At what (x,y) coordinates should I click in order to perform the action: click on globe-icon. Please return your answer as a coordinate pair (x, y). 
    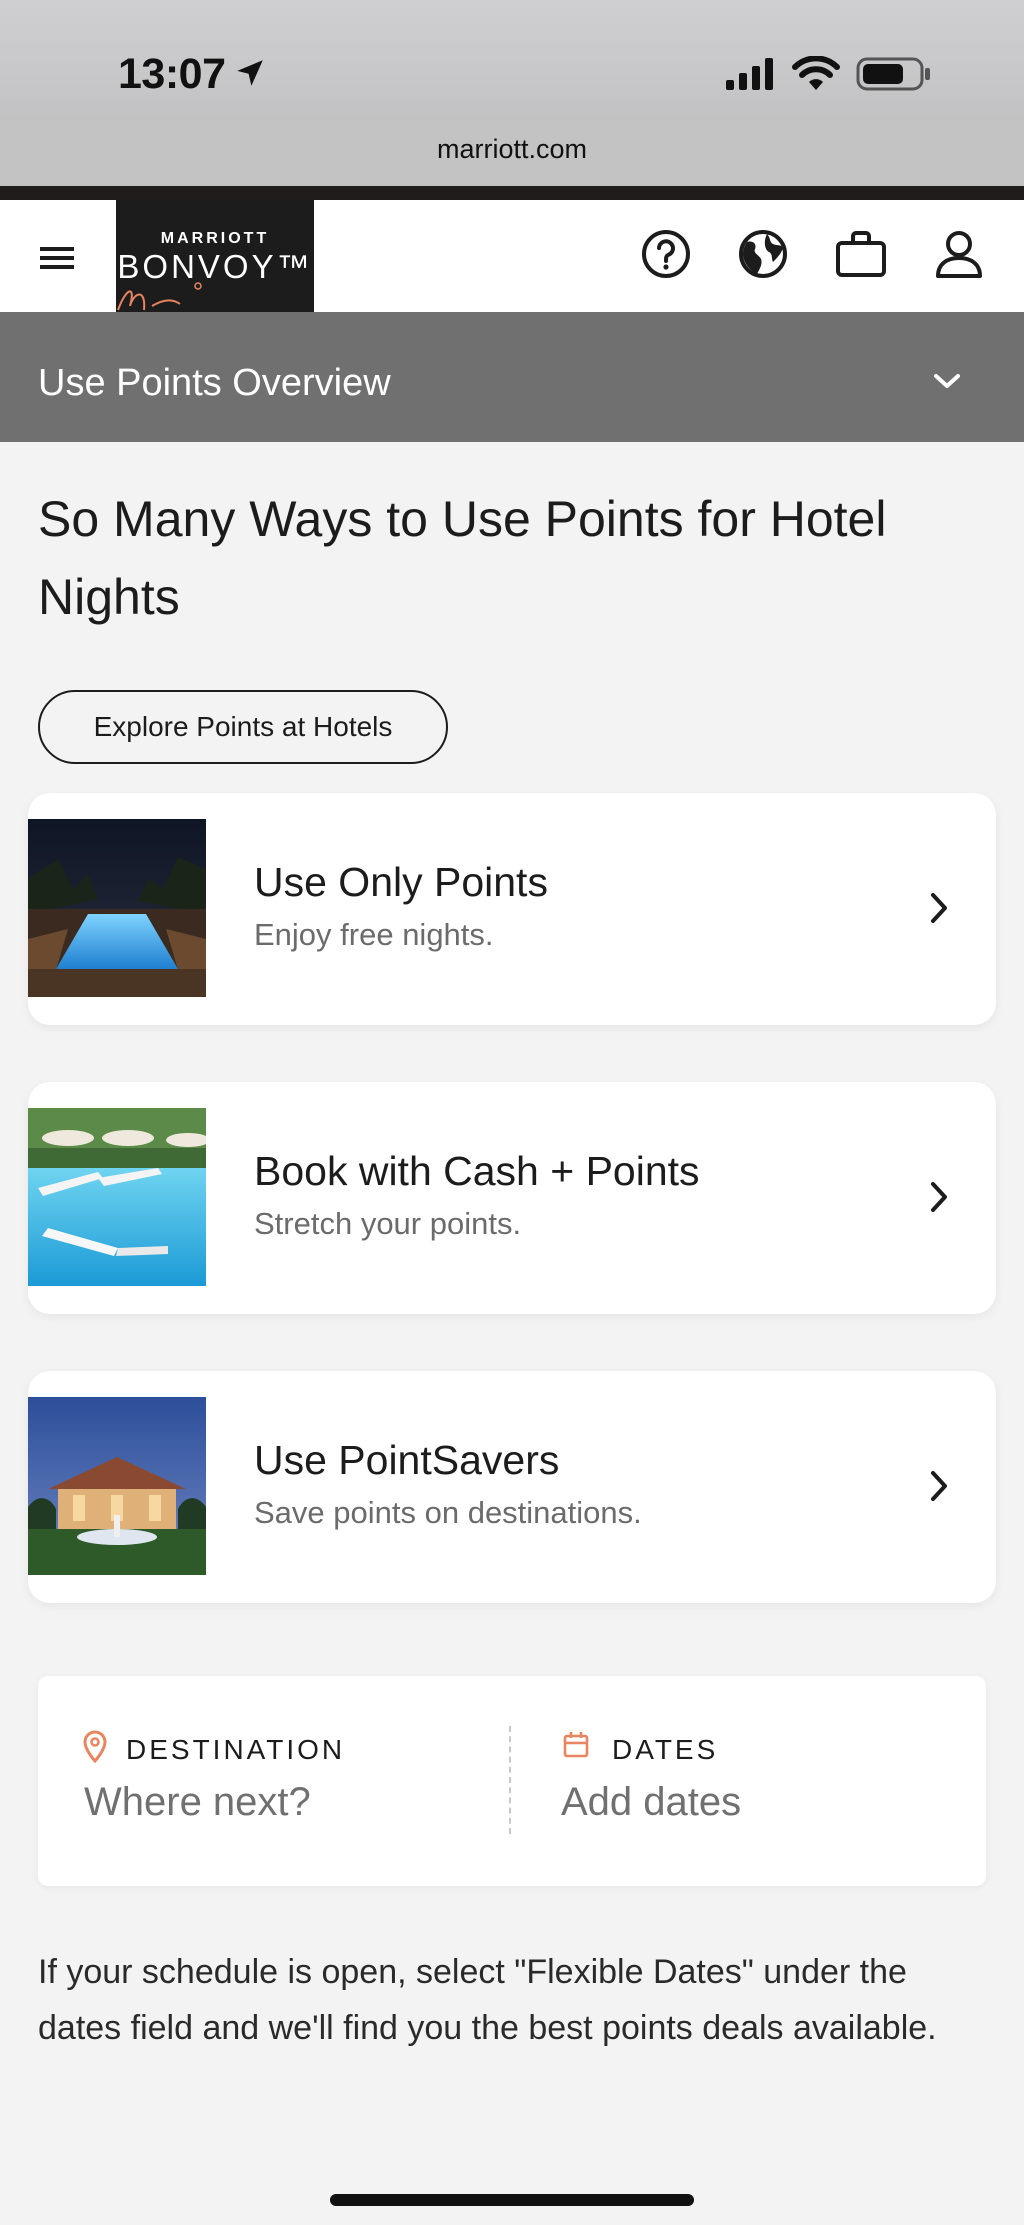
    Looking at the image, I should click on (763, 254).